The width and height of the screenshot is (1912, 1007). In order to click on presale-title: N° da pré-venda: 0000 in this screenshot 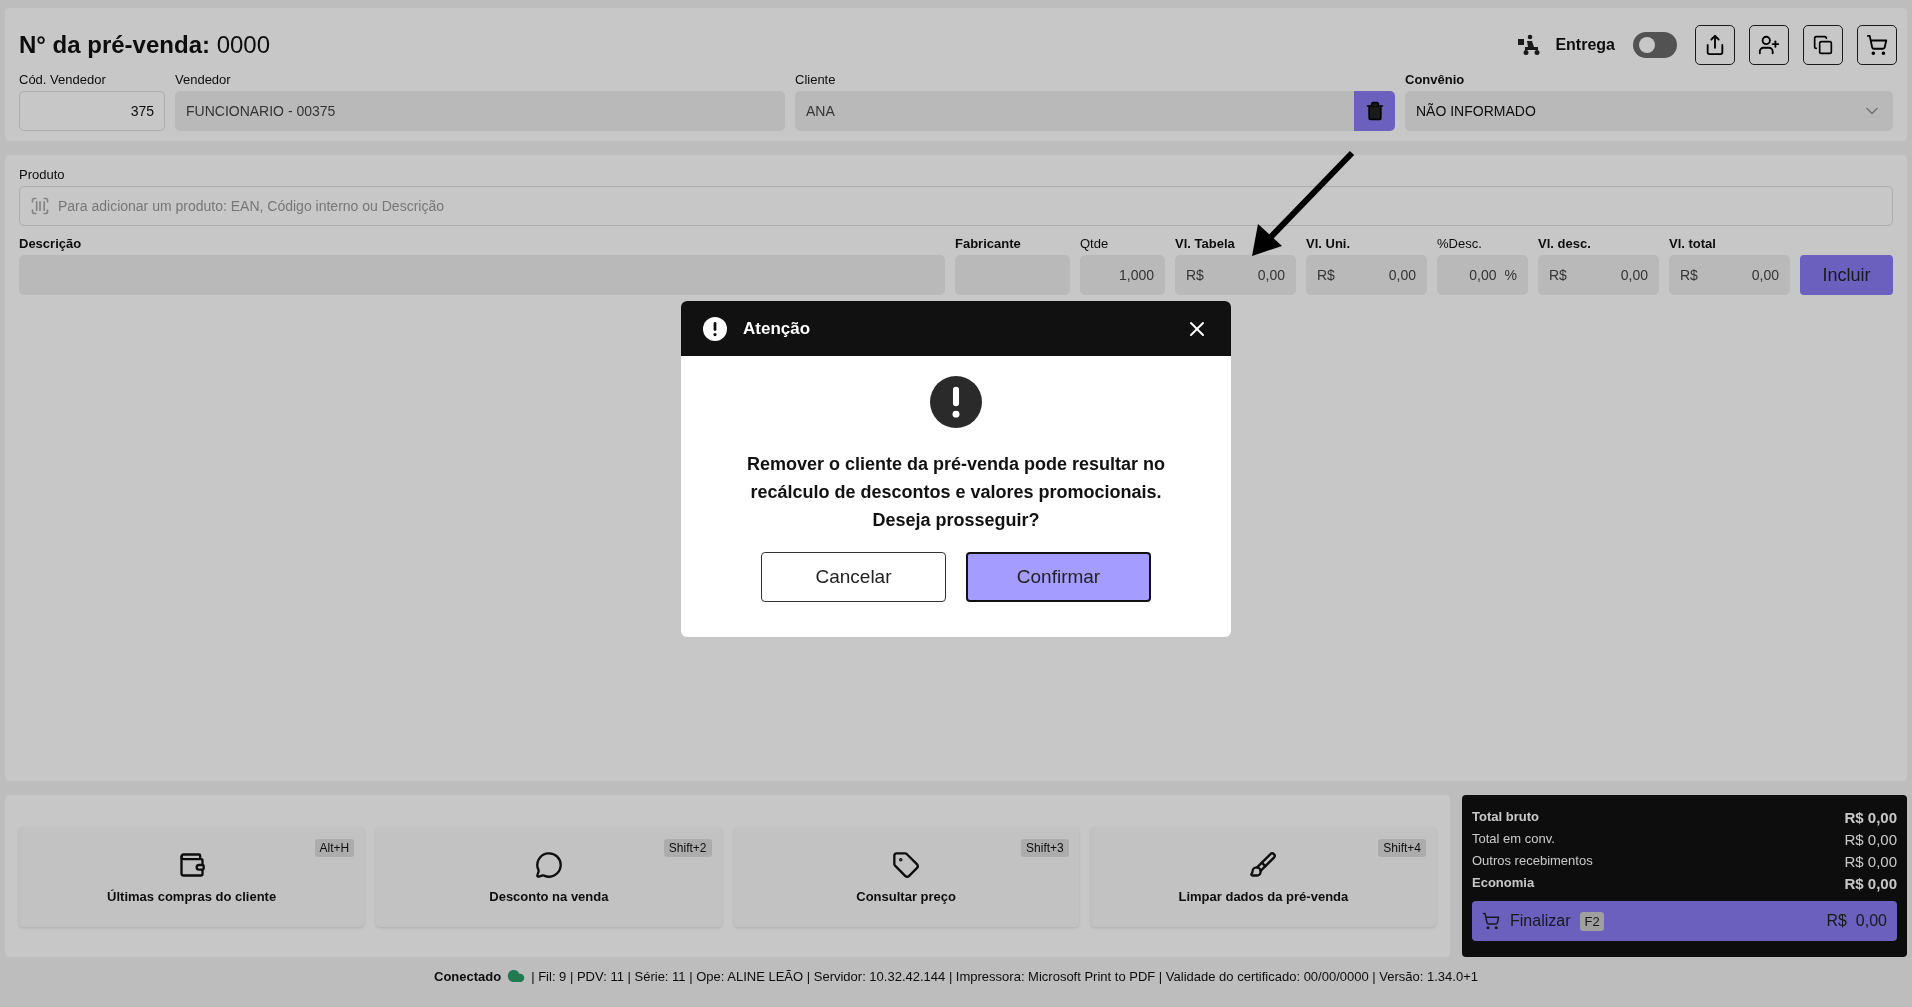, I will do `click(145, 45)`.